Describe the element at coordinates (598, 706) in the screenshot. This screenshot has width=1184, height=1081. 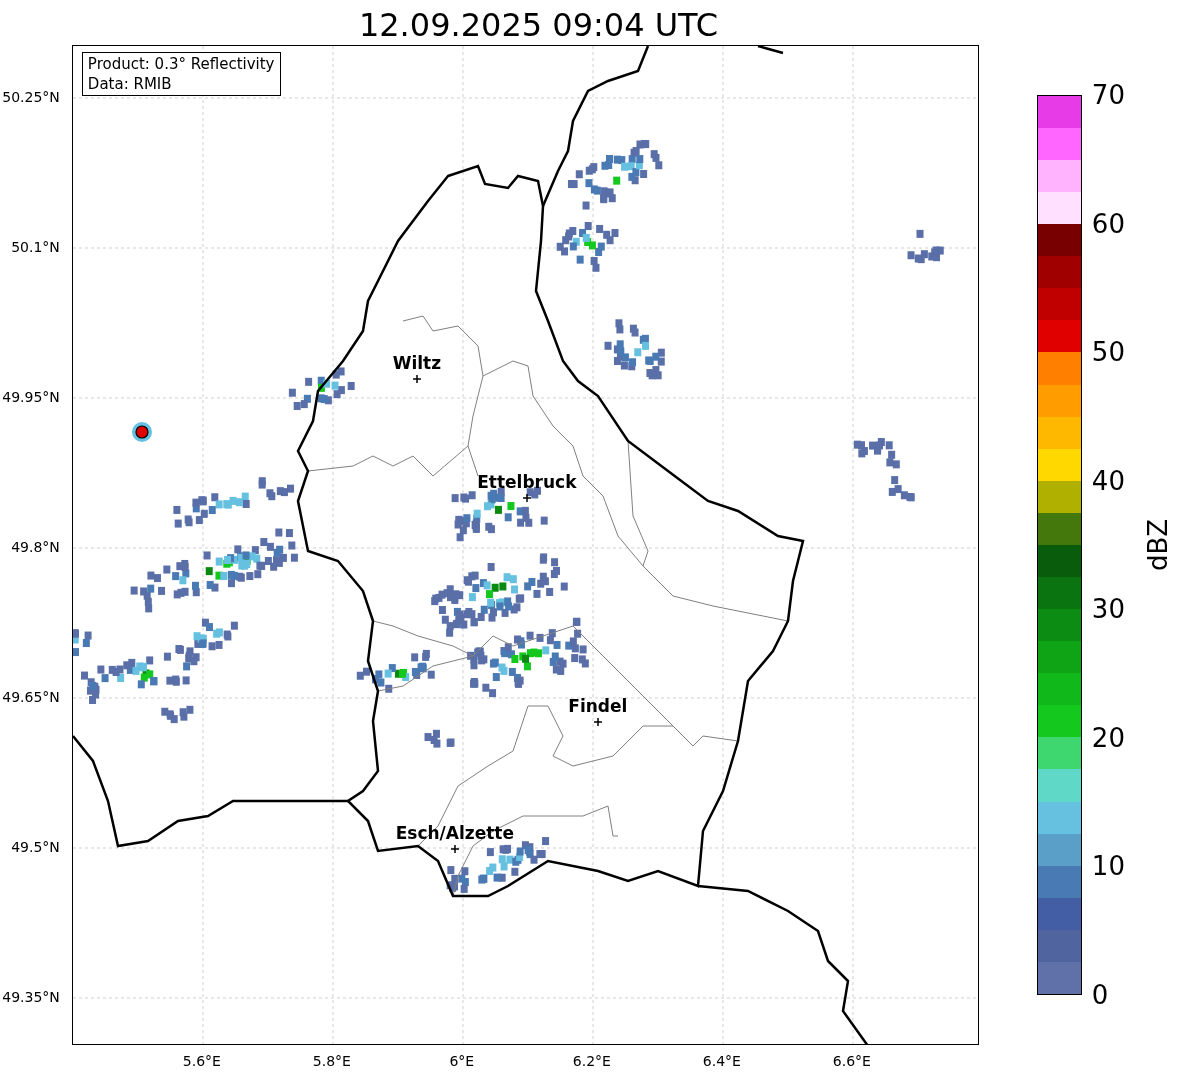
I see `city-label: Findel` at that location.